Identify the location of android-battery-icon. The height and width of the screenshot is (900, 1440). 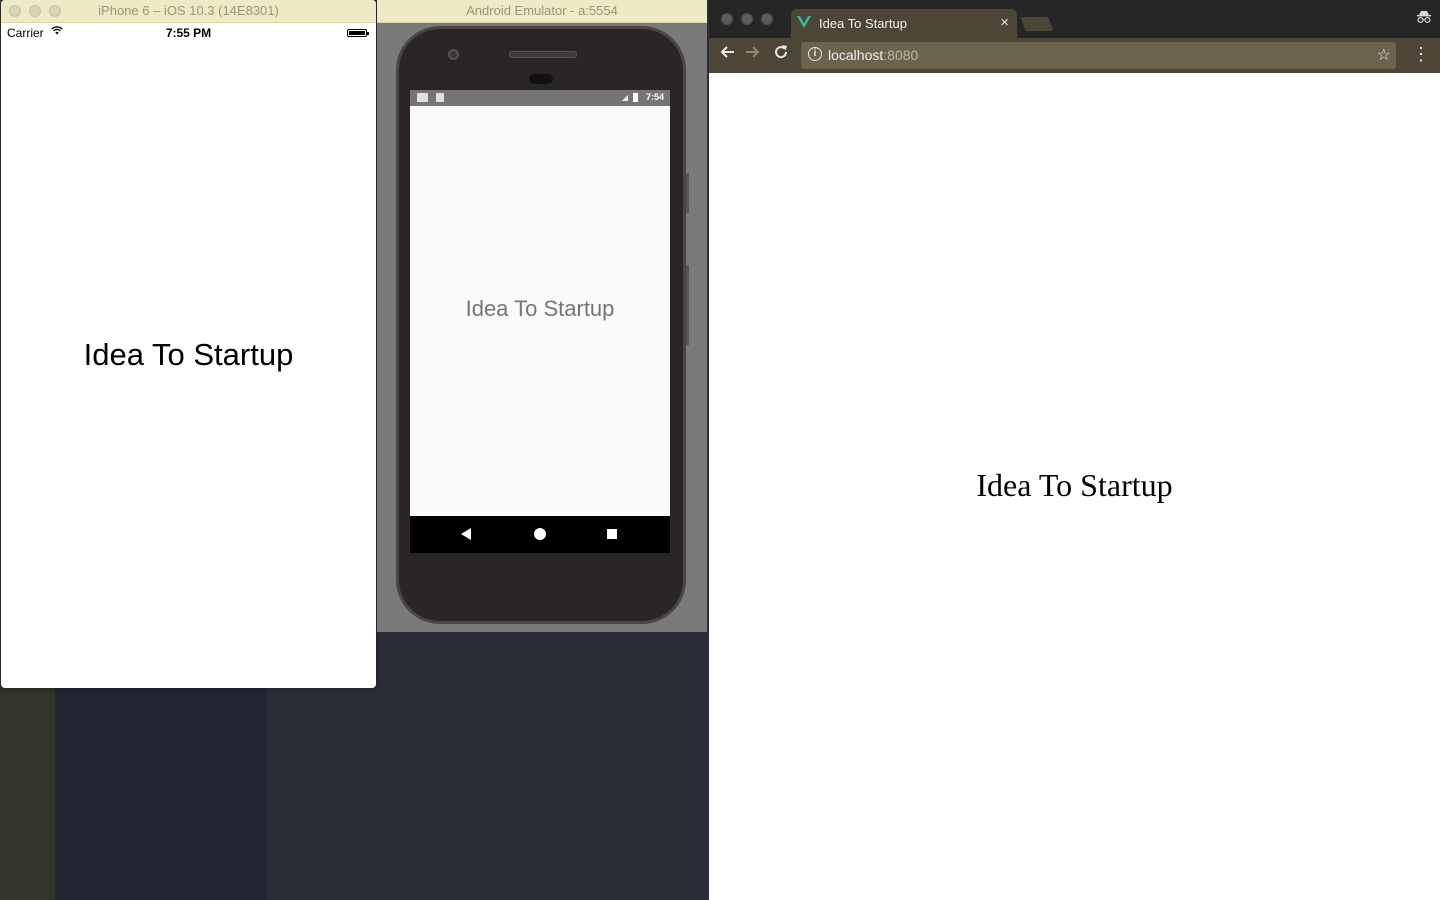
(635, 97).